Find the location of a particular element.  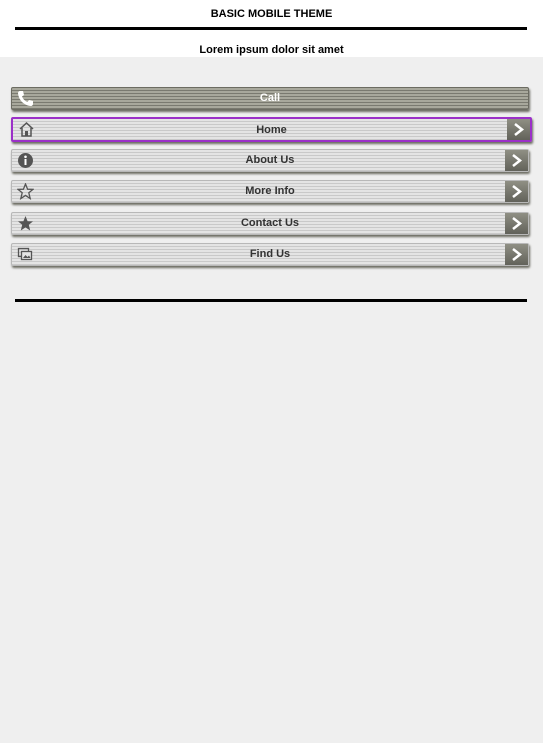

menu-item-label: More Info is located at coordinates (270, 191).